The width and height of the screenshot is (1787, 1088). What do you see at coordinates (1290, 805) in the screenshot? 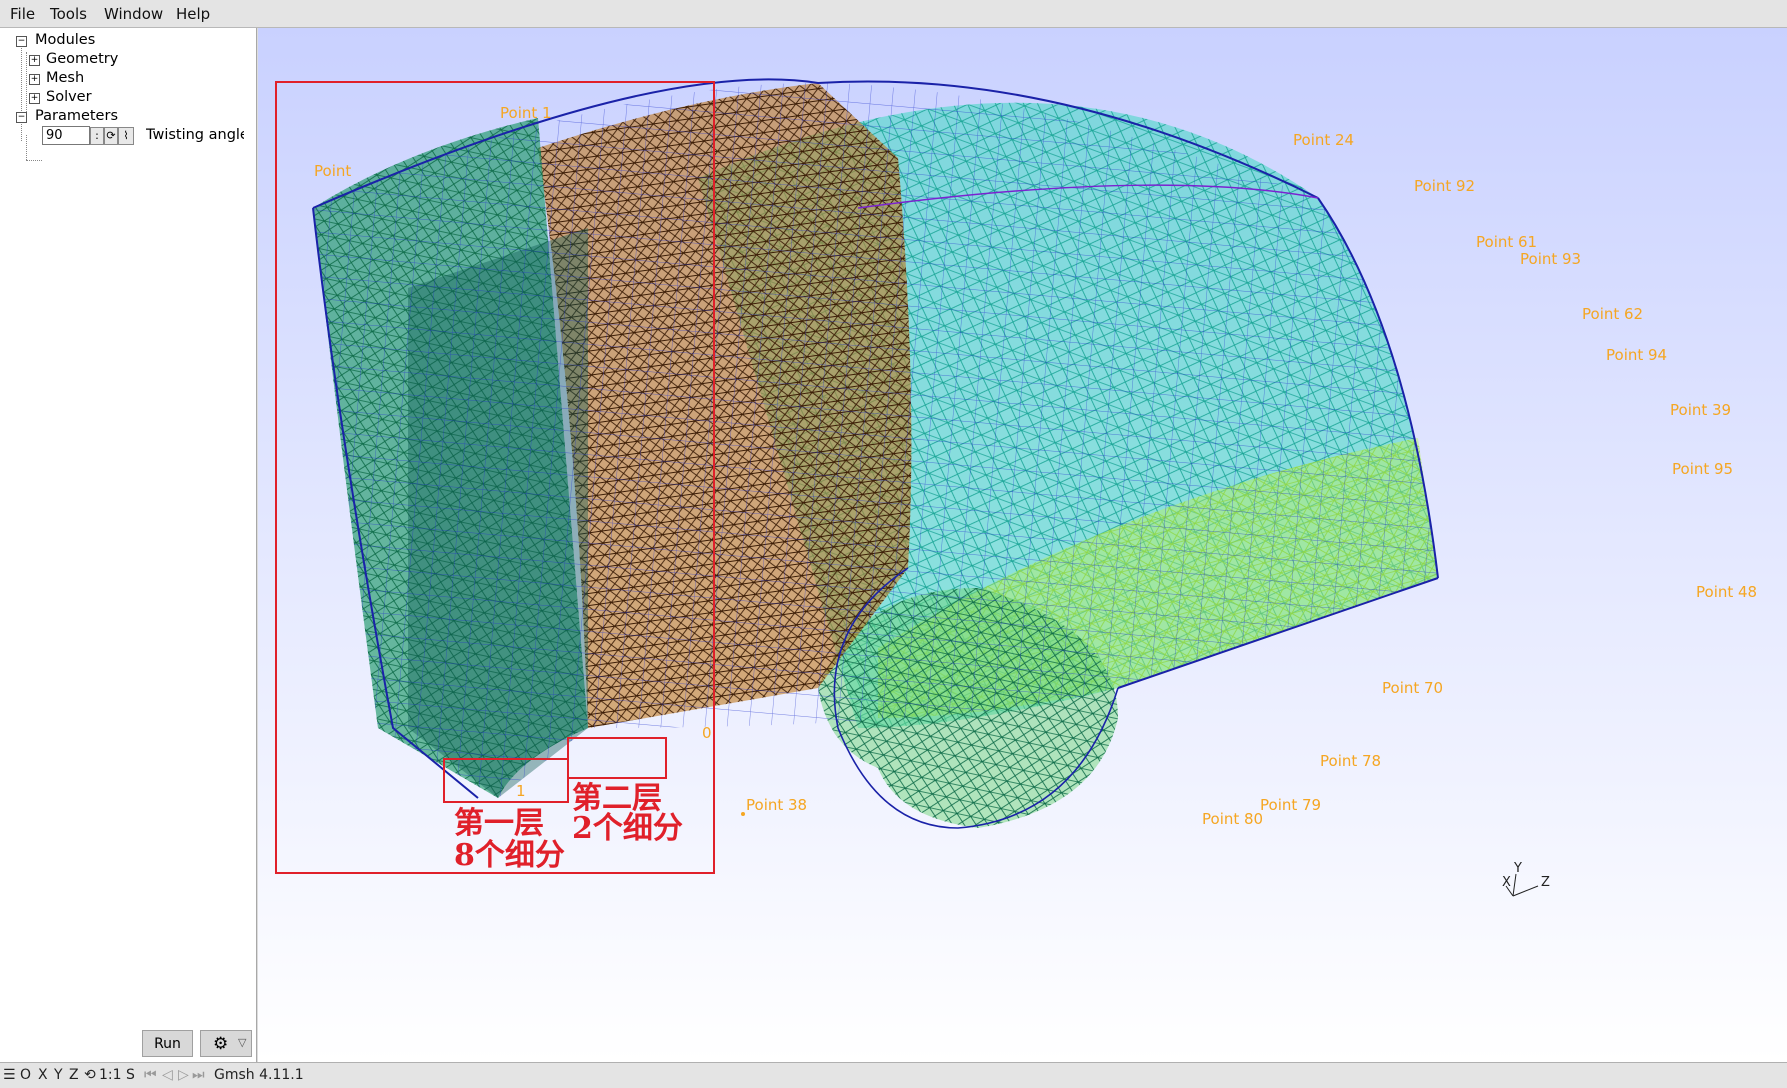
I see `point-label-79: Point 79` at bounding box center [1290, 805].